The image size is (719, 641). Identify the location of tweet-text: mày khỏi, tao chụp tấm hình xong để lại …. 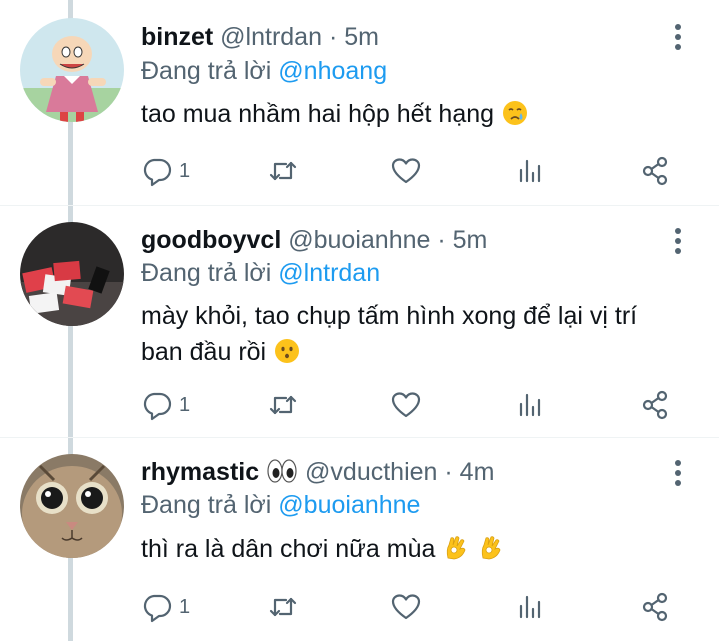
(413, 334).